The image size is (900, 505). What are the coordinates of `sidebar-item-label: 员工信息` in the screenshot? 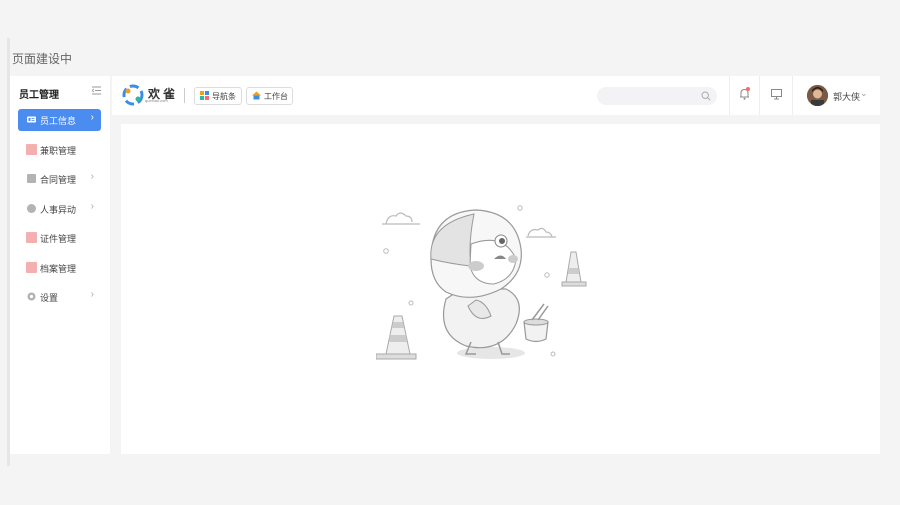 It's located at (58, 121).